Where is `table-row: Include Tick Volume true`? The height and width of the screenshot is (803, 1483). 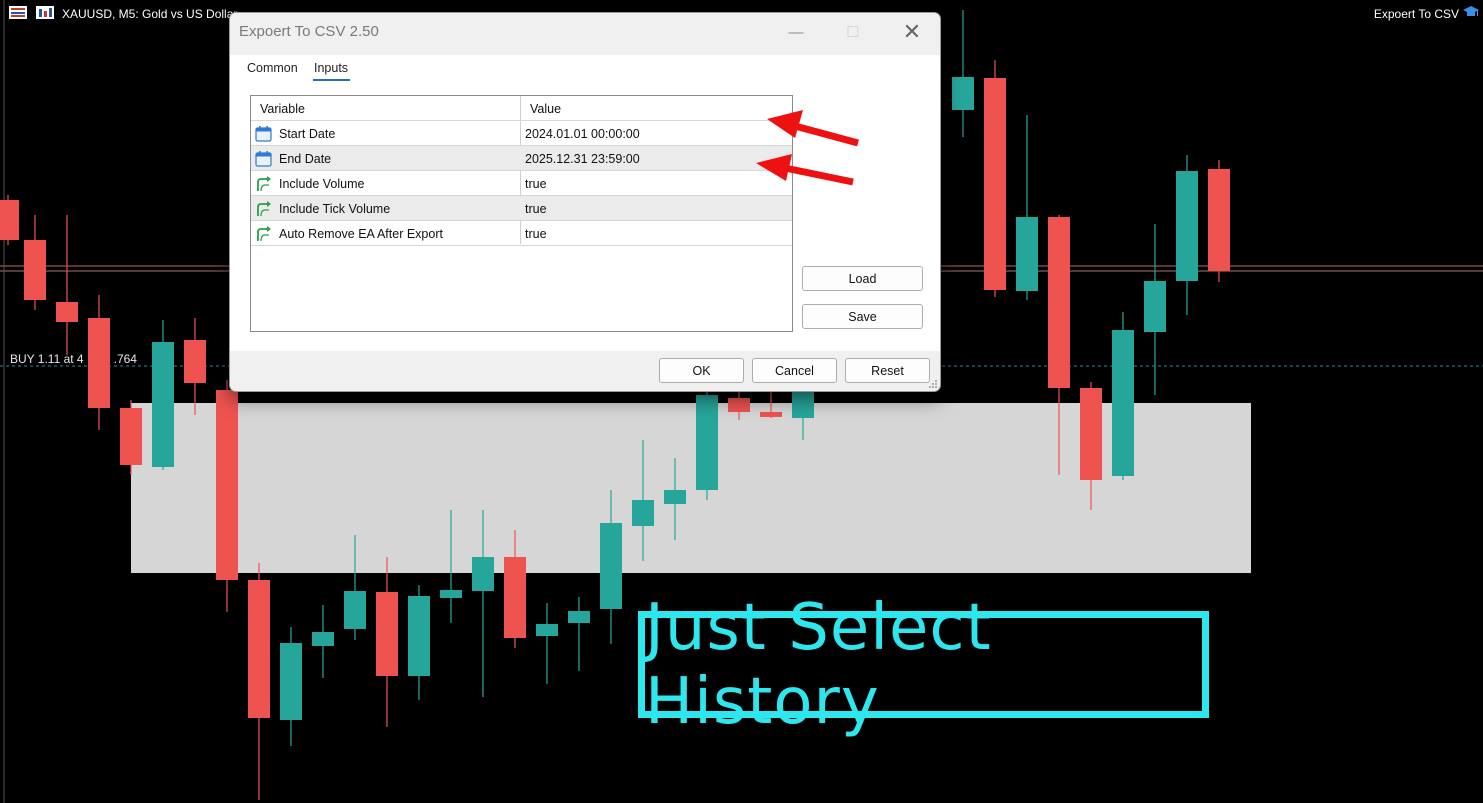 table-row: Include Tick Volume true is located at coordinates (521, 208).